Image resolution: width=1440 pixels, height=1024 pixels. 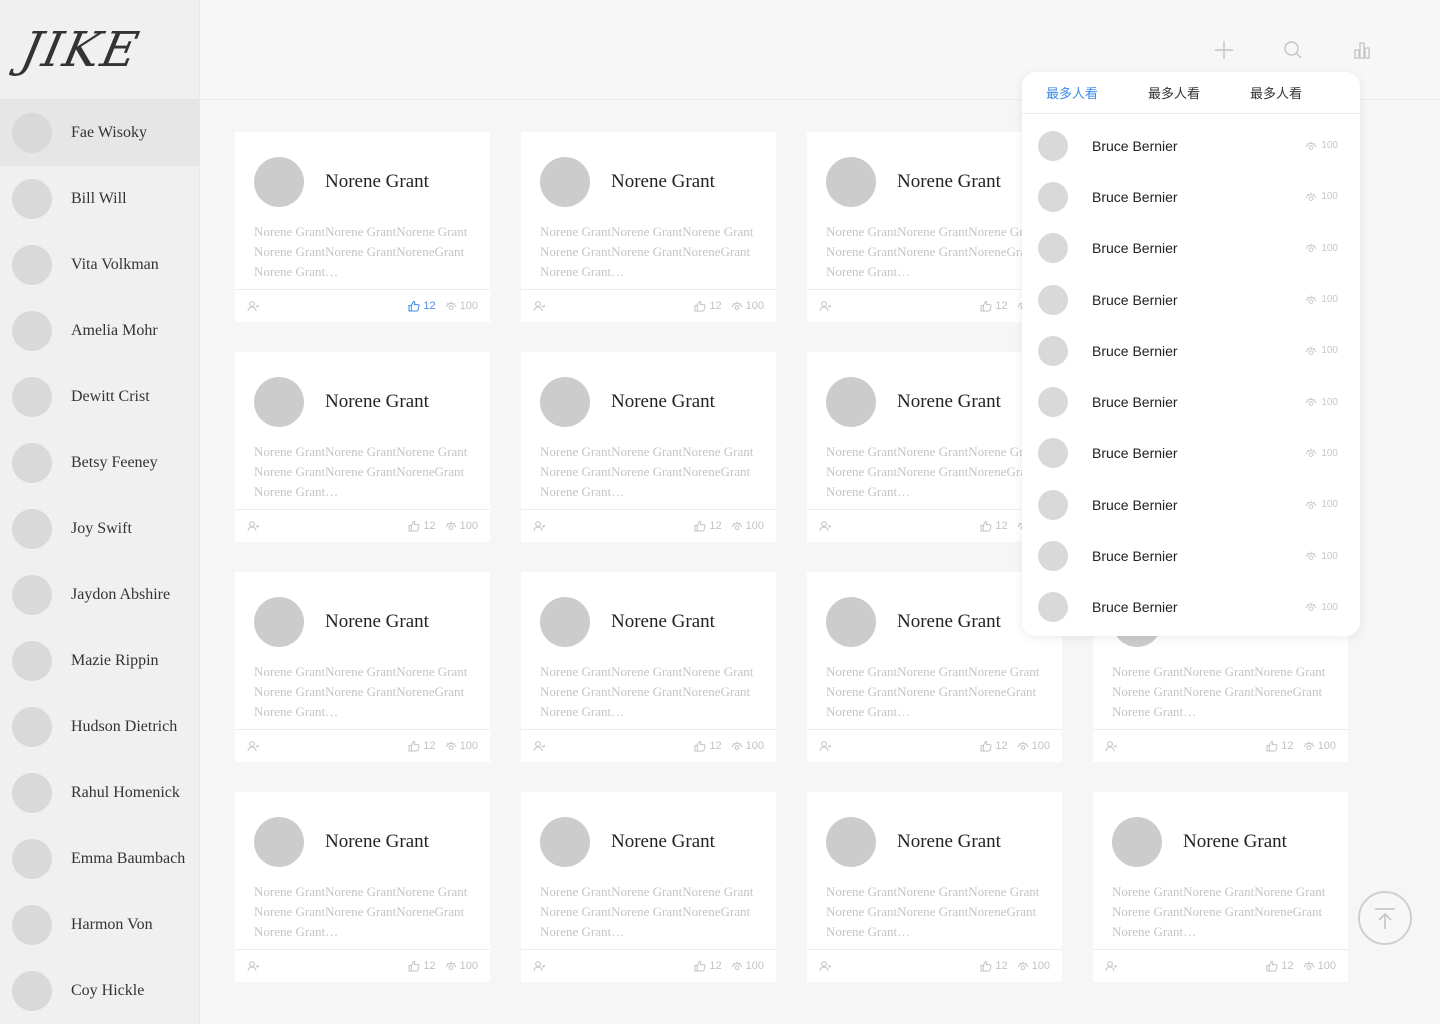 What do you see at coordinates (99, 199) in the screenshot?
I see `sidebar-item: Bill Will` at bounding box center [99, 199].